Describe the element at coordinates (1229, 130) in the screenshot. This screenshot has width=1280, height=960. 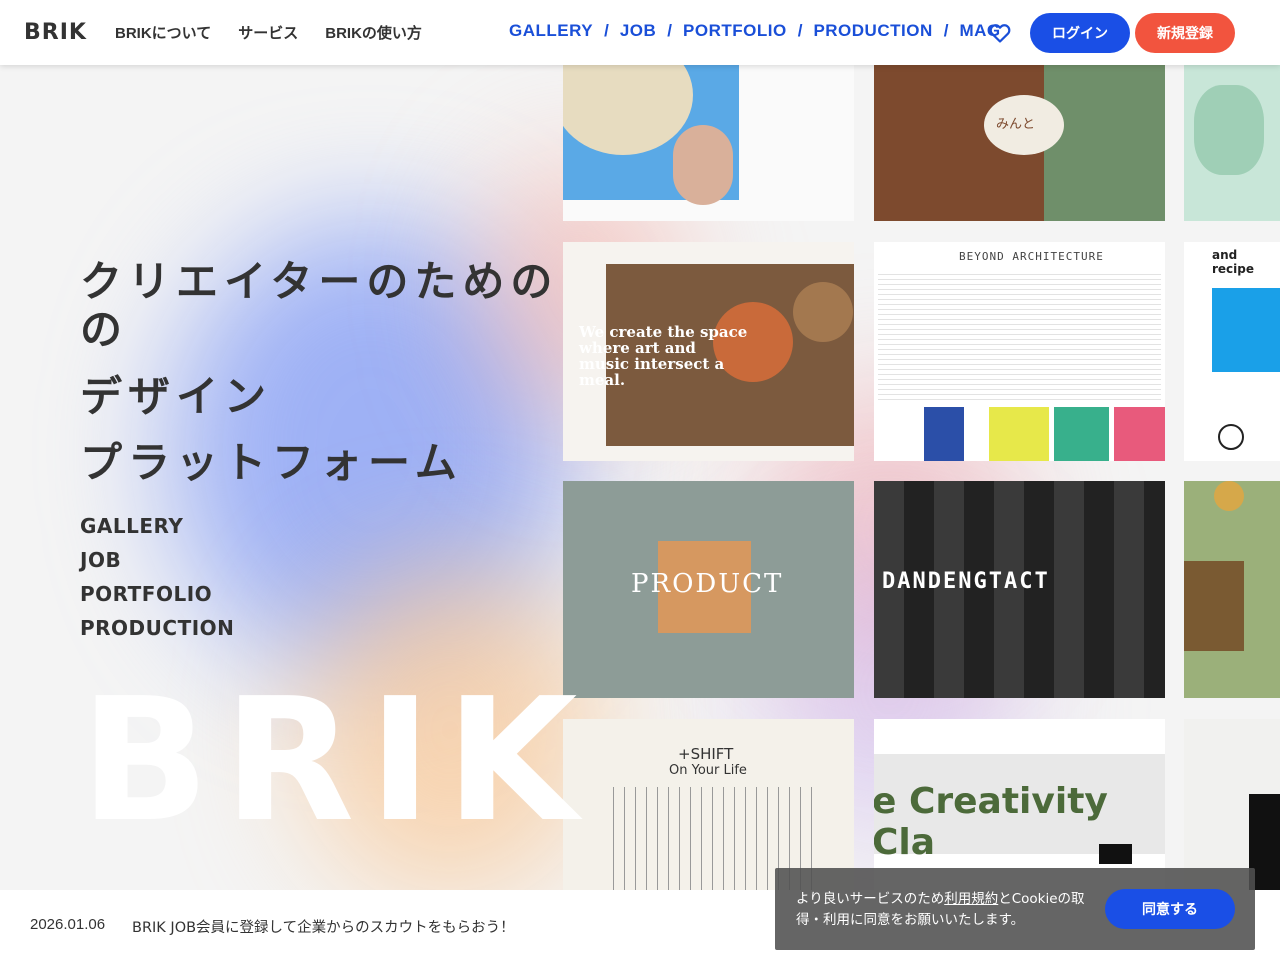
I see `tile-image-illustration` at that location.